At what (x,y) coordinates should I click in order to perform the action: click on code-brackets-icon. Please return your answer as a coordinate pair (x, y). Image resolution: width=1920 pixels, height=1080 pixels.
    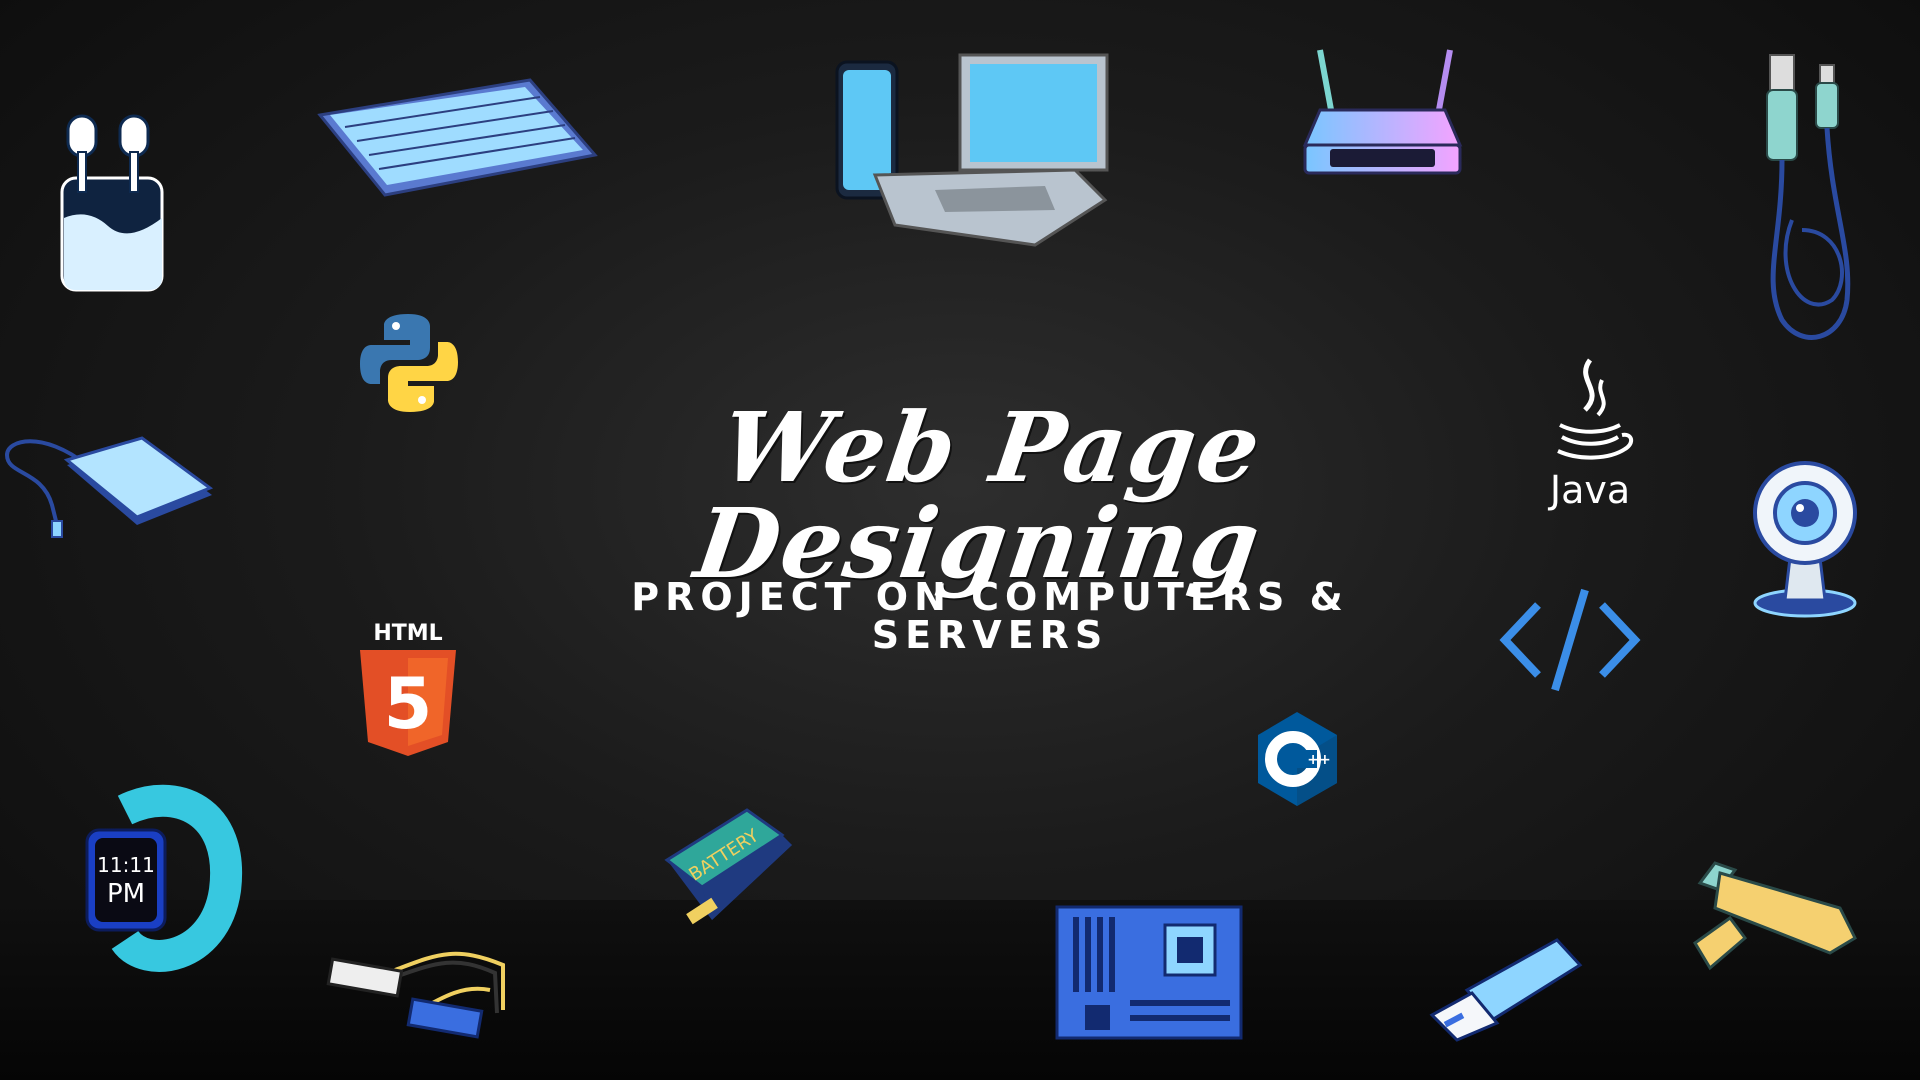
    Looking at the image, I should click on (1570, 640).